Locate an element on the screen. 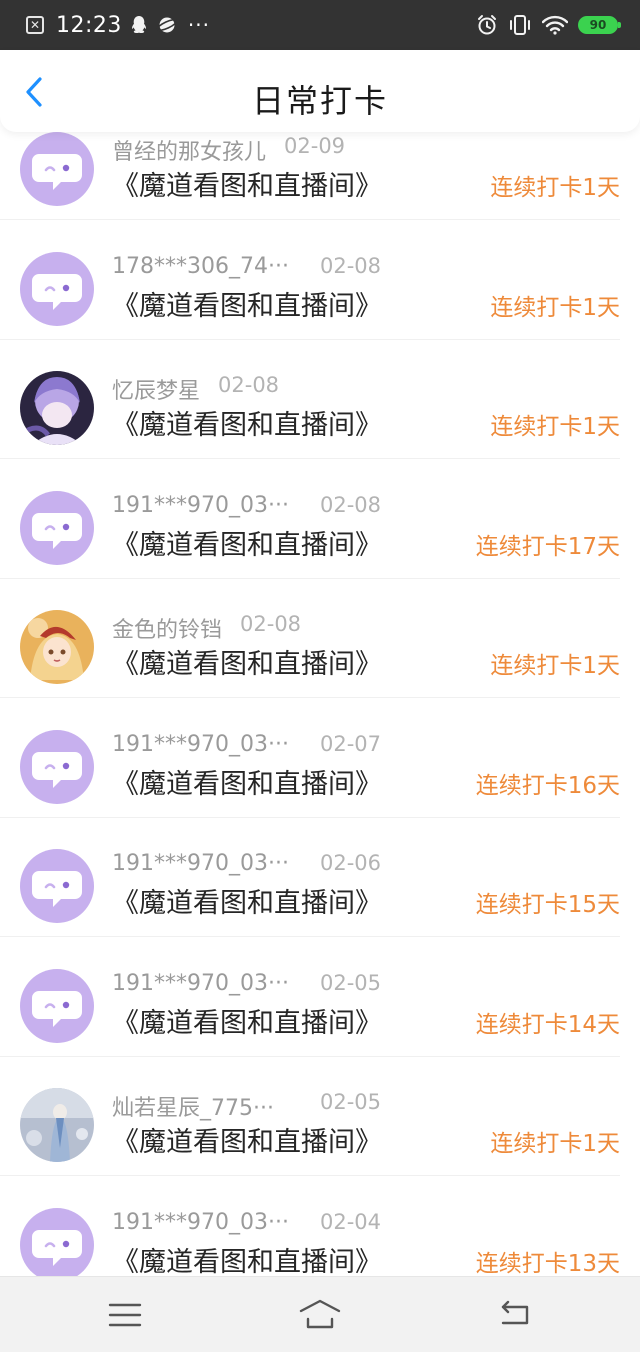 This screenshot has width=640, height=1352. back-icon is located at coordinates (515, 1312).